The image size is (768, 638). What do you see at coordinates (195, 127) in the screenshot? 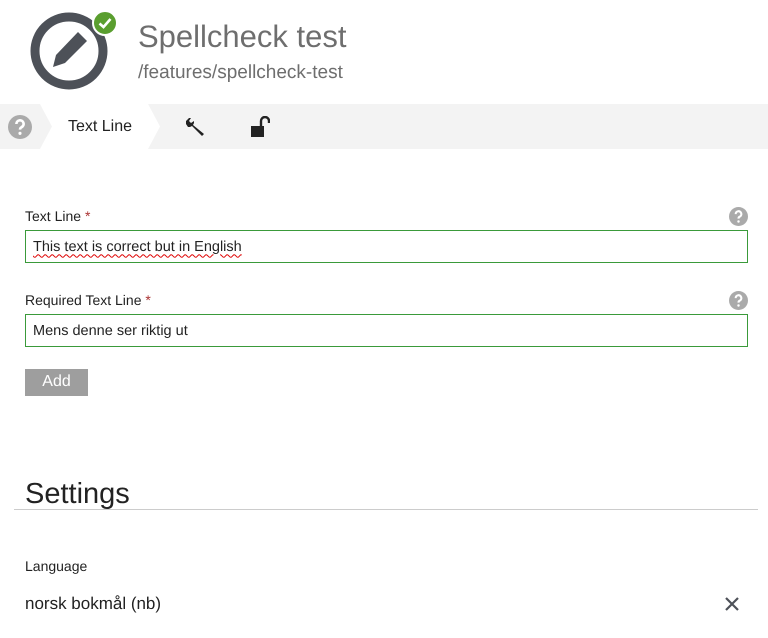
I see `wrench-icon` at bounding box center [195, 127].